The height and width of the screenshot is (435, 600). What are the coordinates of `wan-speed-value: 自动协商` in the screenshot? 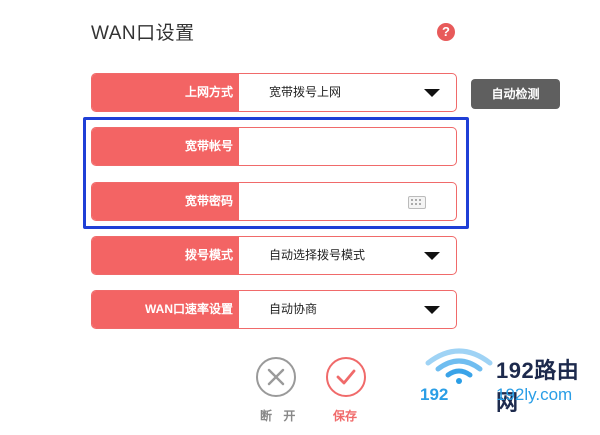 It's located at (293, 309).